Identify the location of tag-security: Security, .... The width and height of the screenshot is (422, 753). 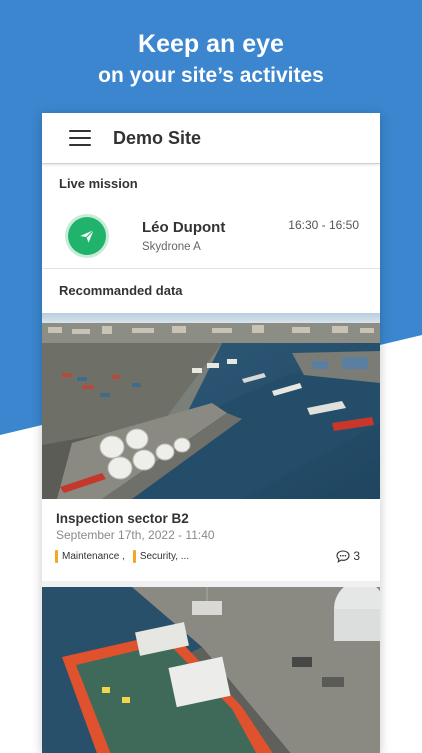
(161, 556).